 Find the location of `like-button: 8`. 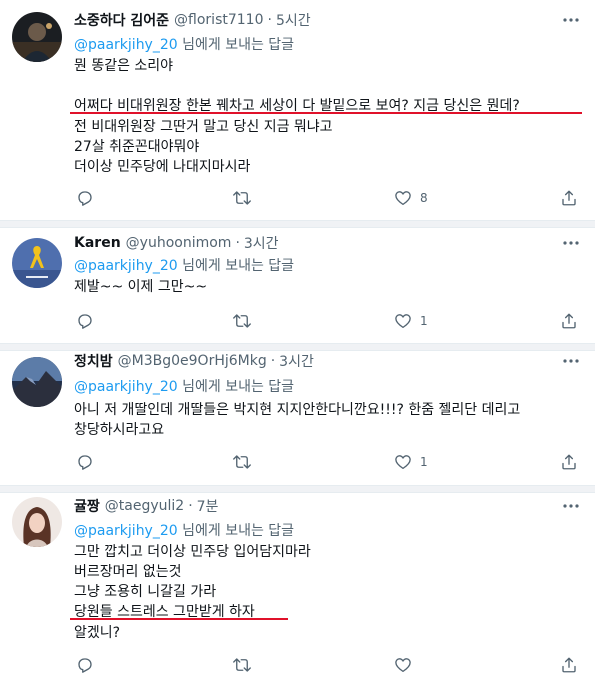

like-button: 8 is located at coordinates (411, 198).